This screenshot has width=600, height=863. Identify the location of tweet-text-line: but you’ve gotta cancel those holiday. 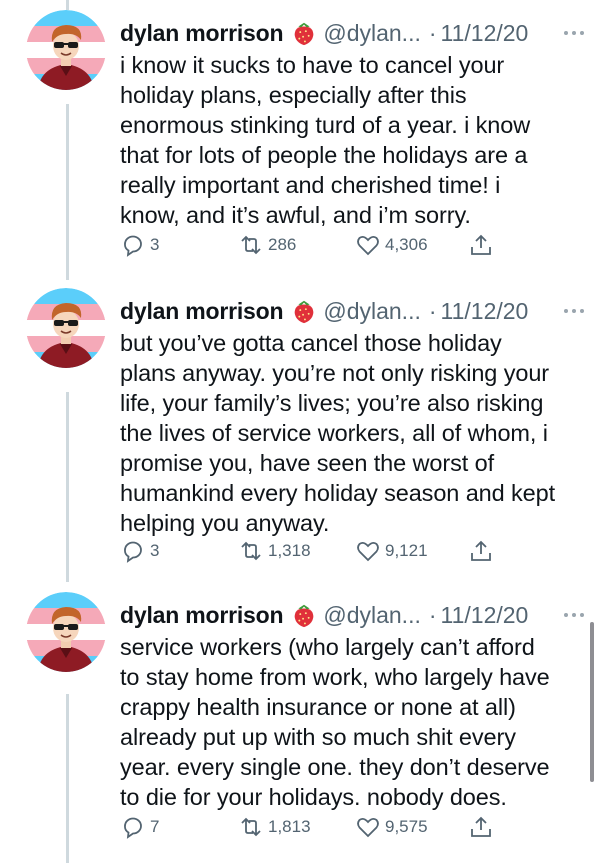
(311, 343).